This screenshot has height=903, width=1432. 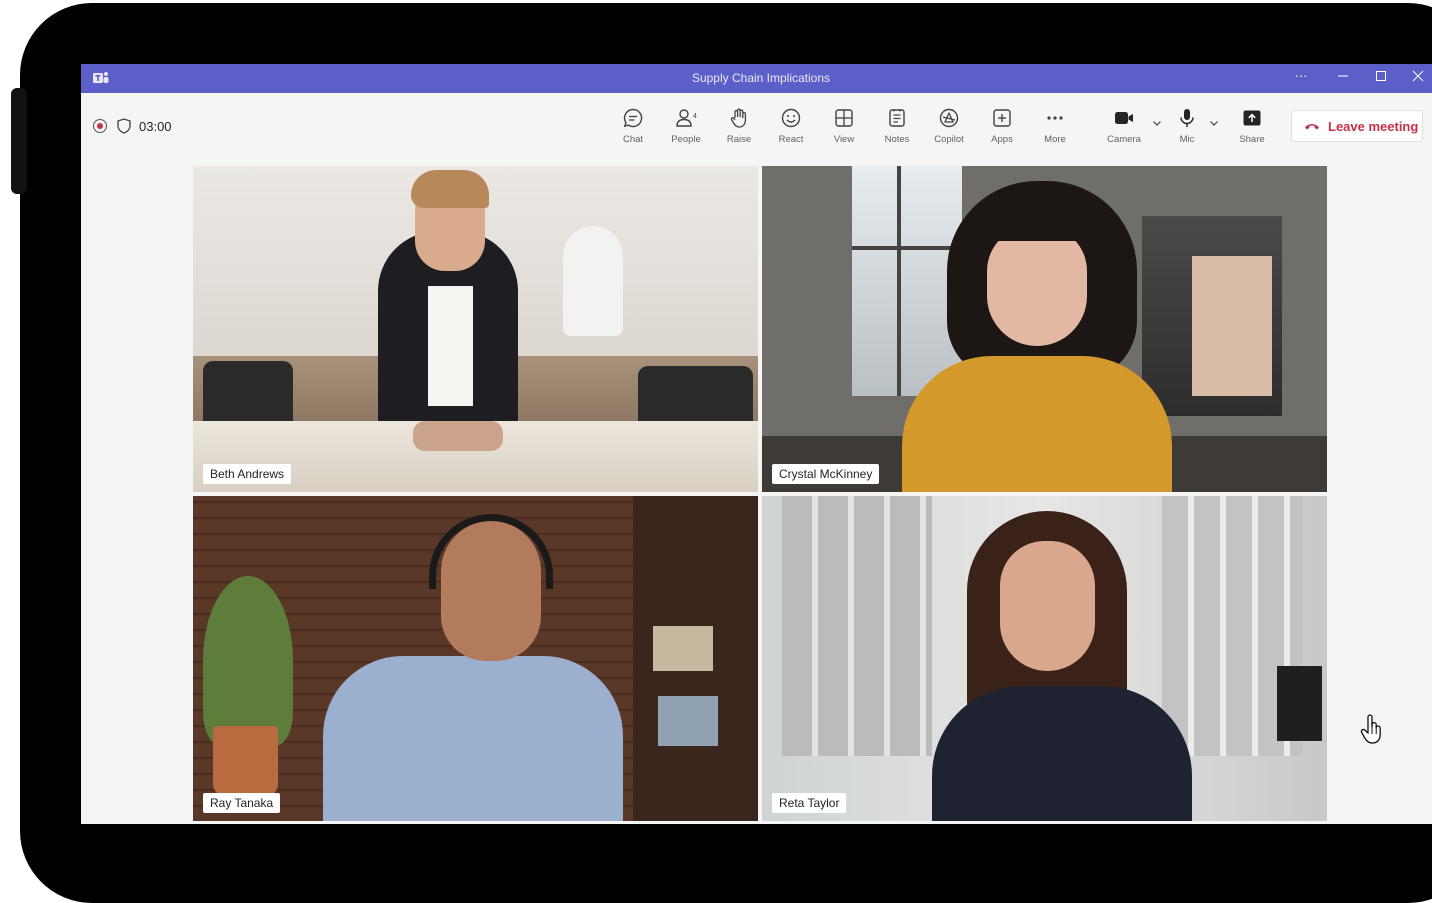 What do you see at coordinates (897, 118) in the screenshot?
I see `notes-icon` at bounding box center [897, 118].